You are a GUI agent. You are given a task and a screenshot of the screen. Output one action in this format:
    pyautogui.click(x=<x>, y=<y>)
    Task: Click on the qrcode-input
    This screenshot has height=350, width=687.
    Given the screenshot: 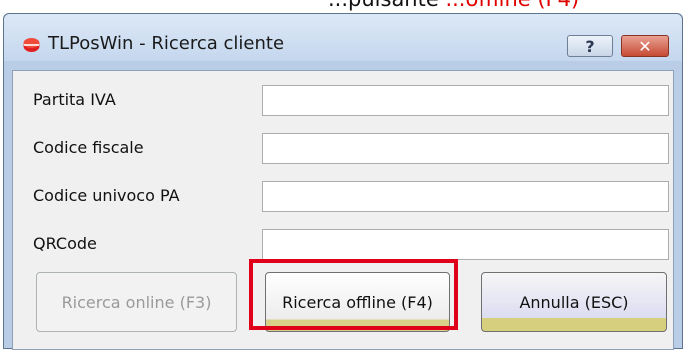 What is the action you would take?
    pyautogui.click(x=465, y=244)
    